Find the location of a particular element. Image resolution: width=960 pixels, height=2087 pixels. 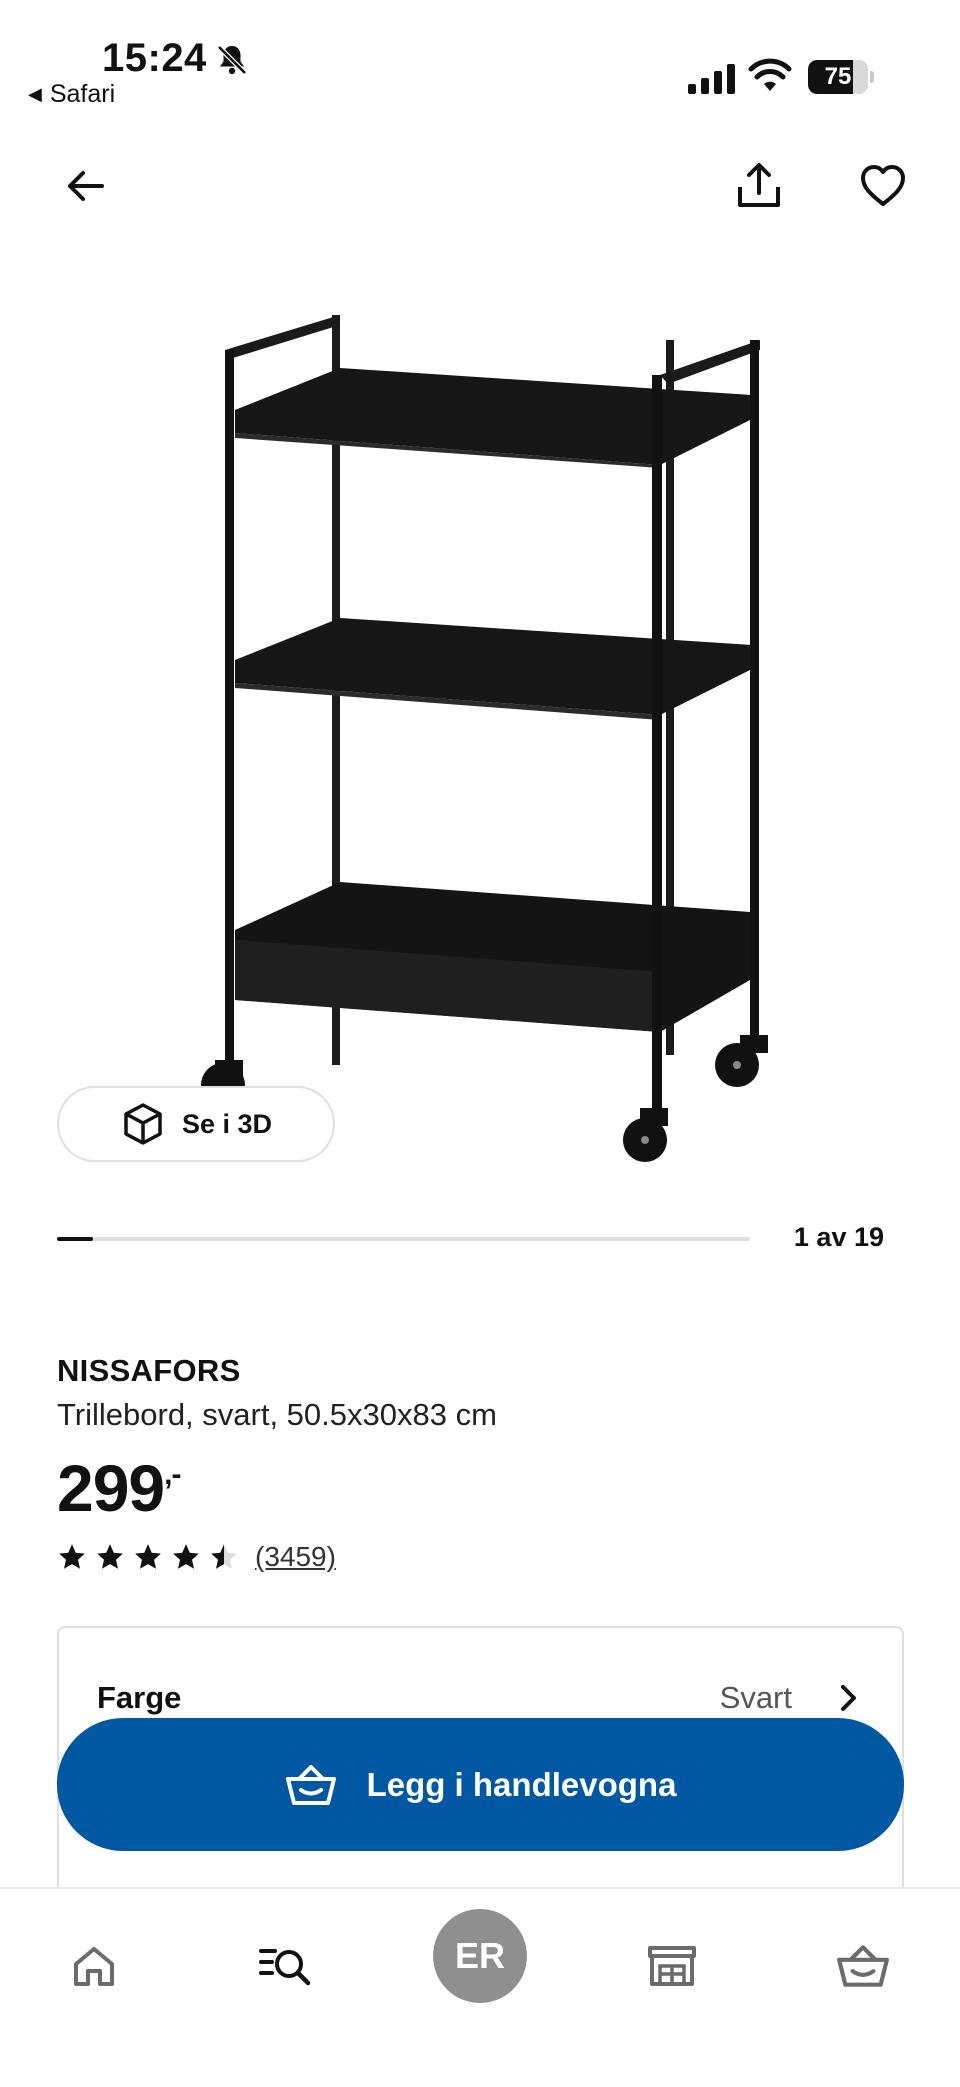

heart-icon is located at coordinates (883, 185).